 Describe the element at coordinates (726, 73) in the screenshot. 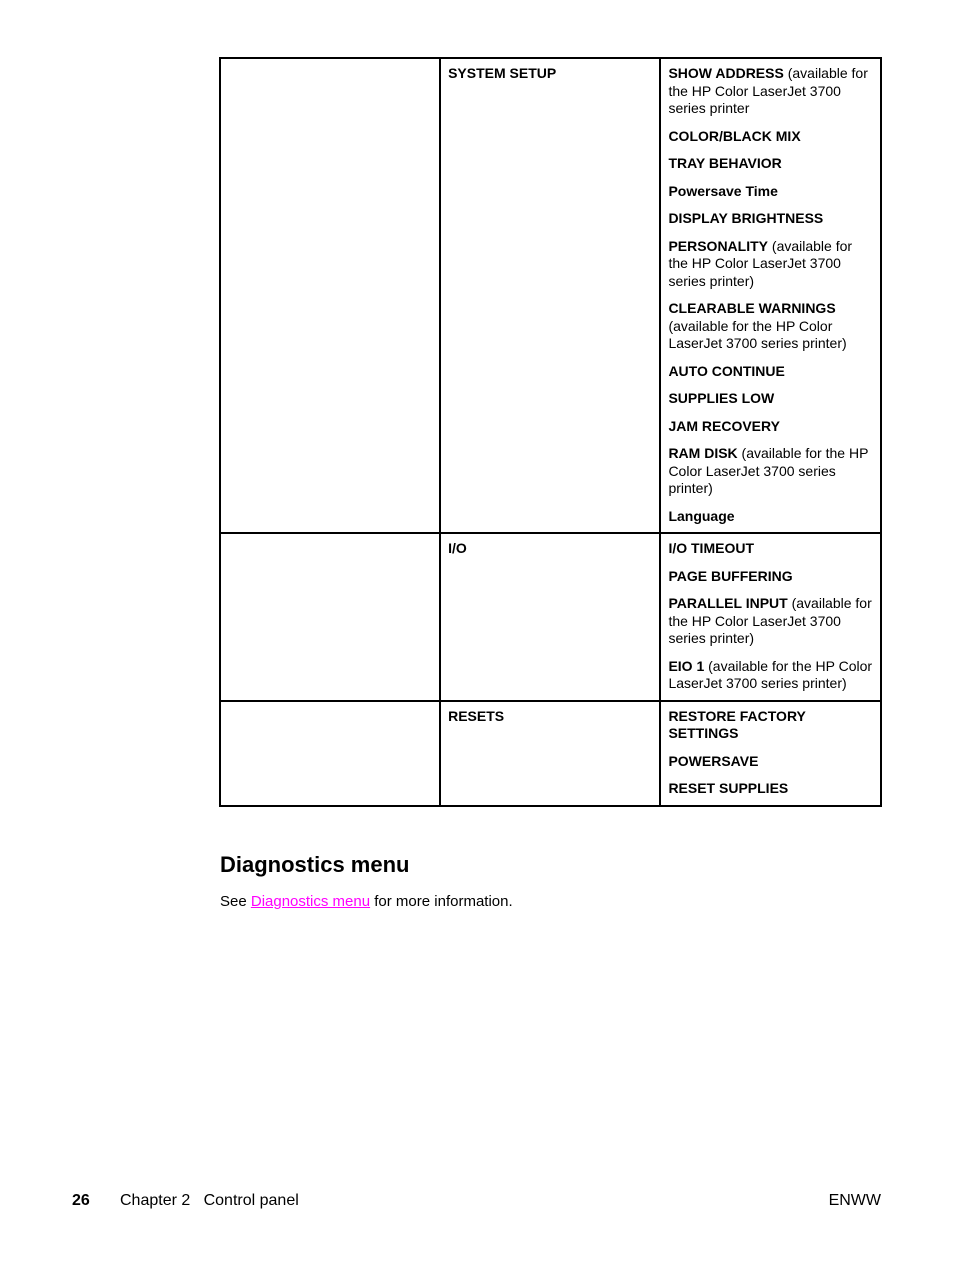

I see `menu-item-name: SHOW ADDRESS` at that location.